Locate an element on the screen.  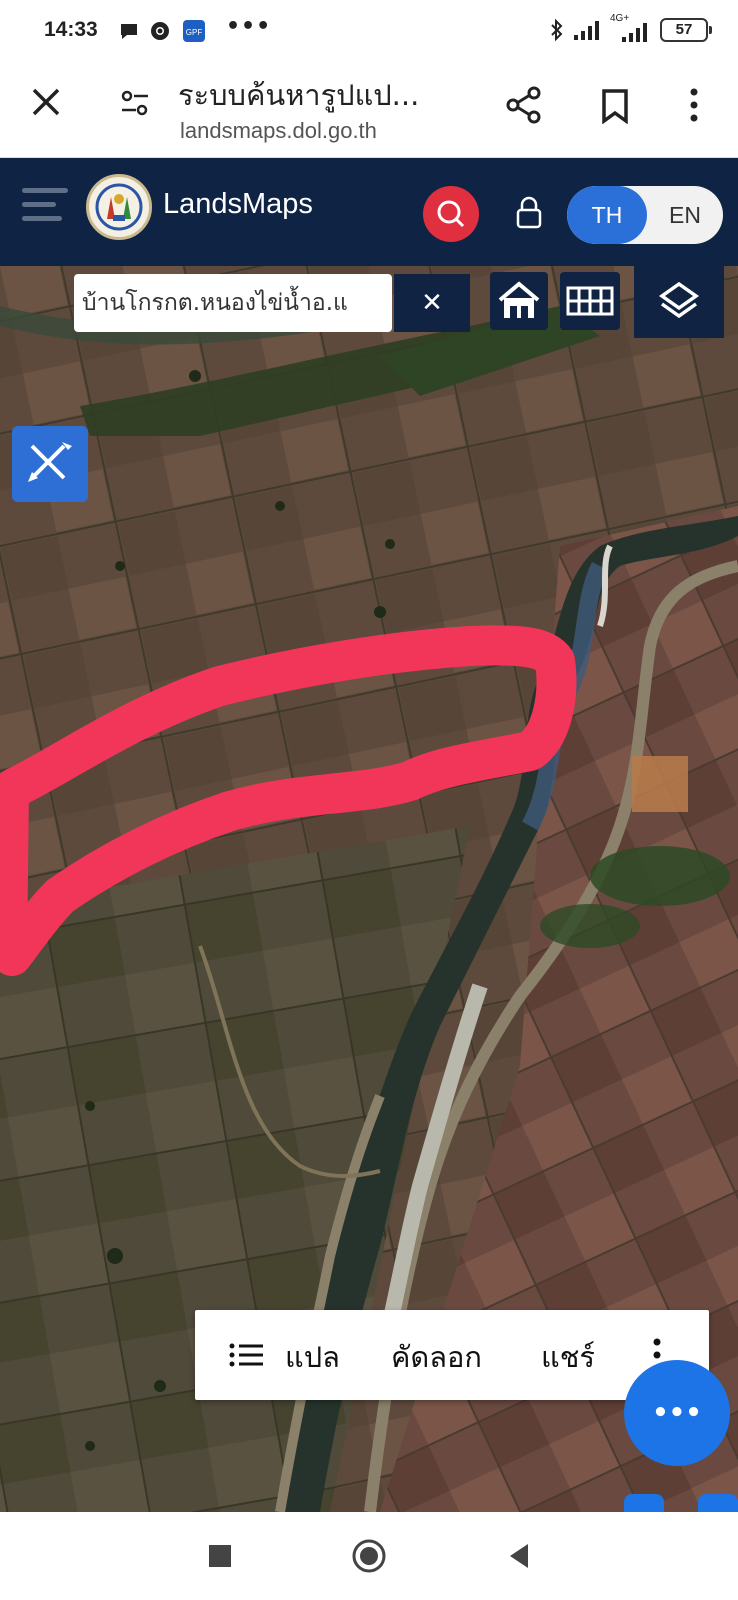
home-nav-icon is located at coordinates (369, 1556).